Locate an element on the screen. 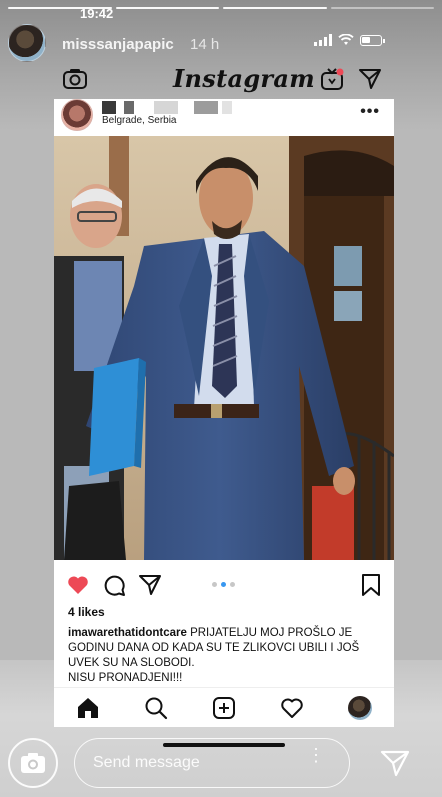  instagram-logo: Instagram is located at coordinates (244, 78).